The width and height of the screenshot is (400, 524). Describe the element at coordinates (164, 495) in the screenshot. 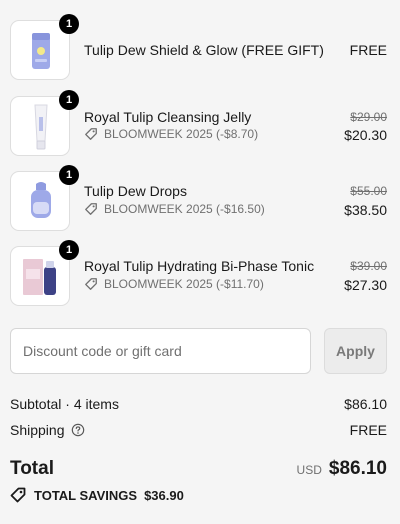

I see `savings-value: $36.90` at that location.